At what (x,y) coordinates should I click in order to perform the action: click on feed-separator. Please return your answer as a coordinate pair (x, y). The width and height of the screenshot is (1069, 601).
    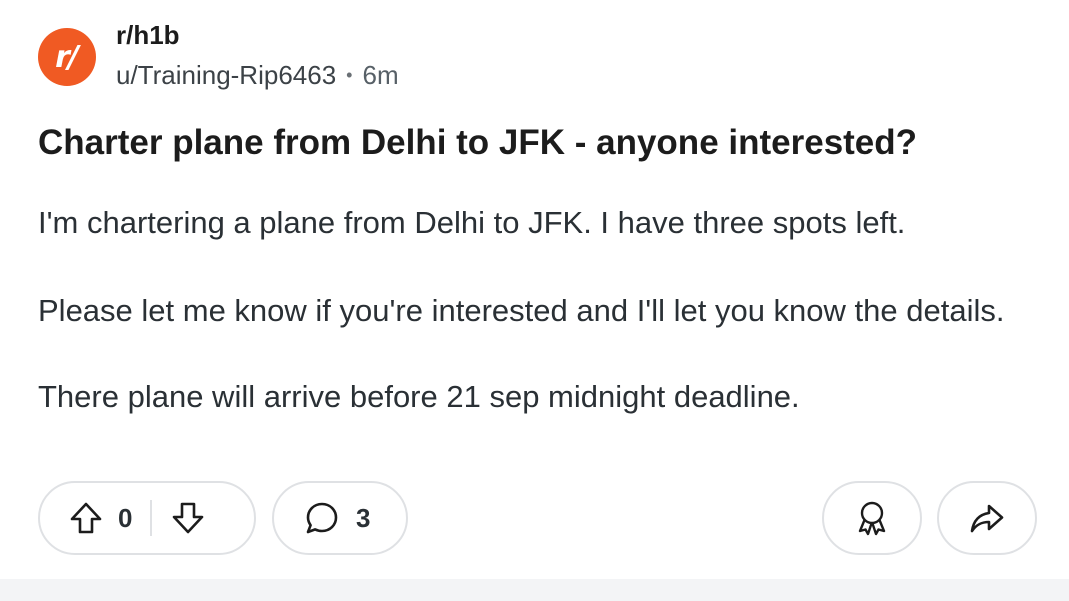
    Looking at the image, I should click on (534, 590).